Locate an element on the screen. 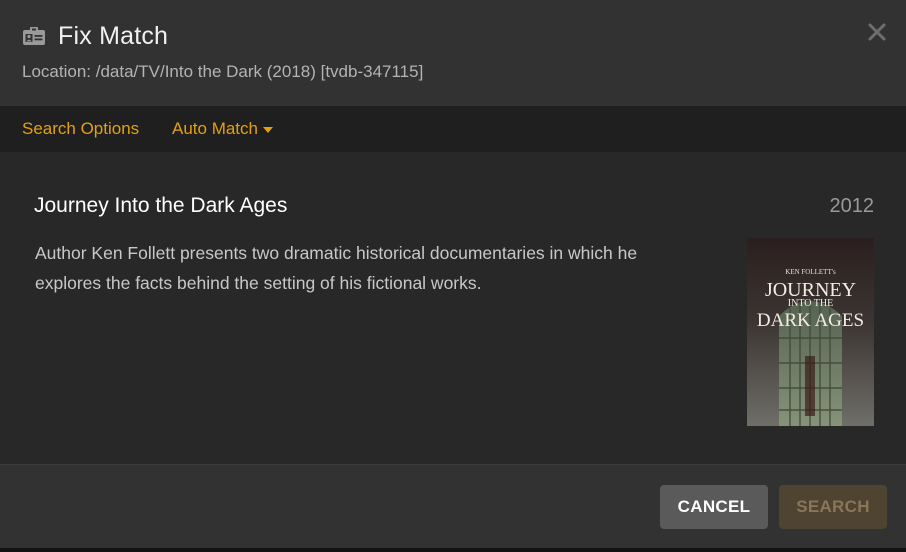 The image size is (906, 552). result-title: Journey Into the Dark Ages is located at coordinates (161, 205).